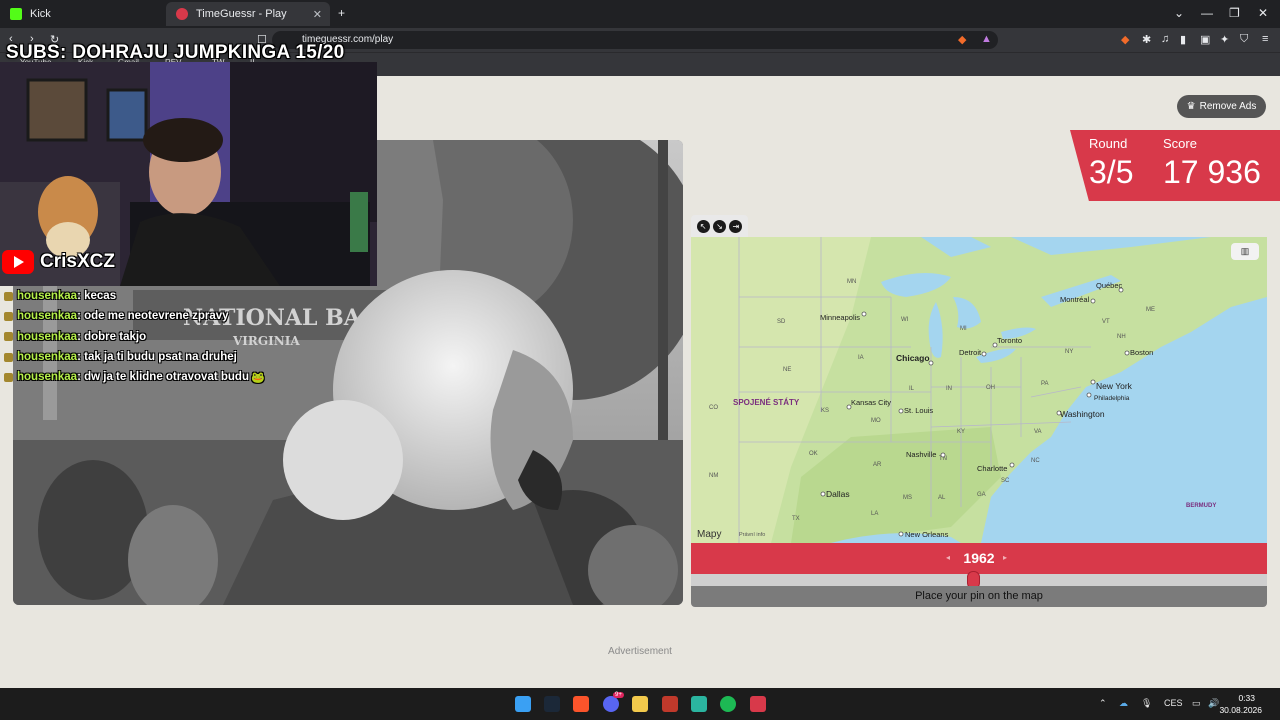 Image resolution: width=1280 pixels, height=720 pixels. Describe the element at coordinates (1173, 703) in the screenshot. I see `language-indicator: CES` at that location.